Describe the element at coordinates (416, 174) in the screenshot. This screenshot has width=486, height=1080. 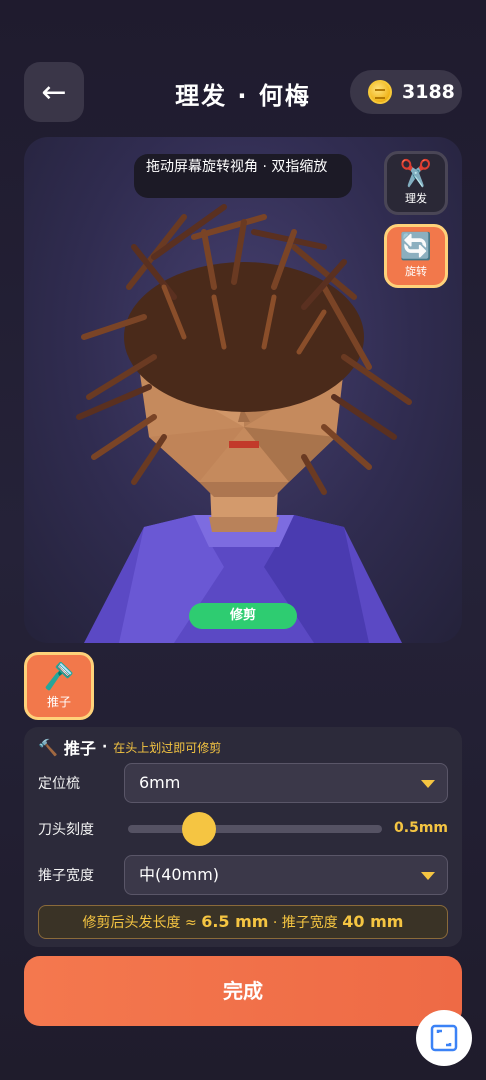
I see `scissors-icon: ✂️` at that location.